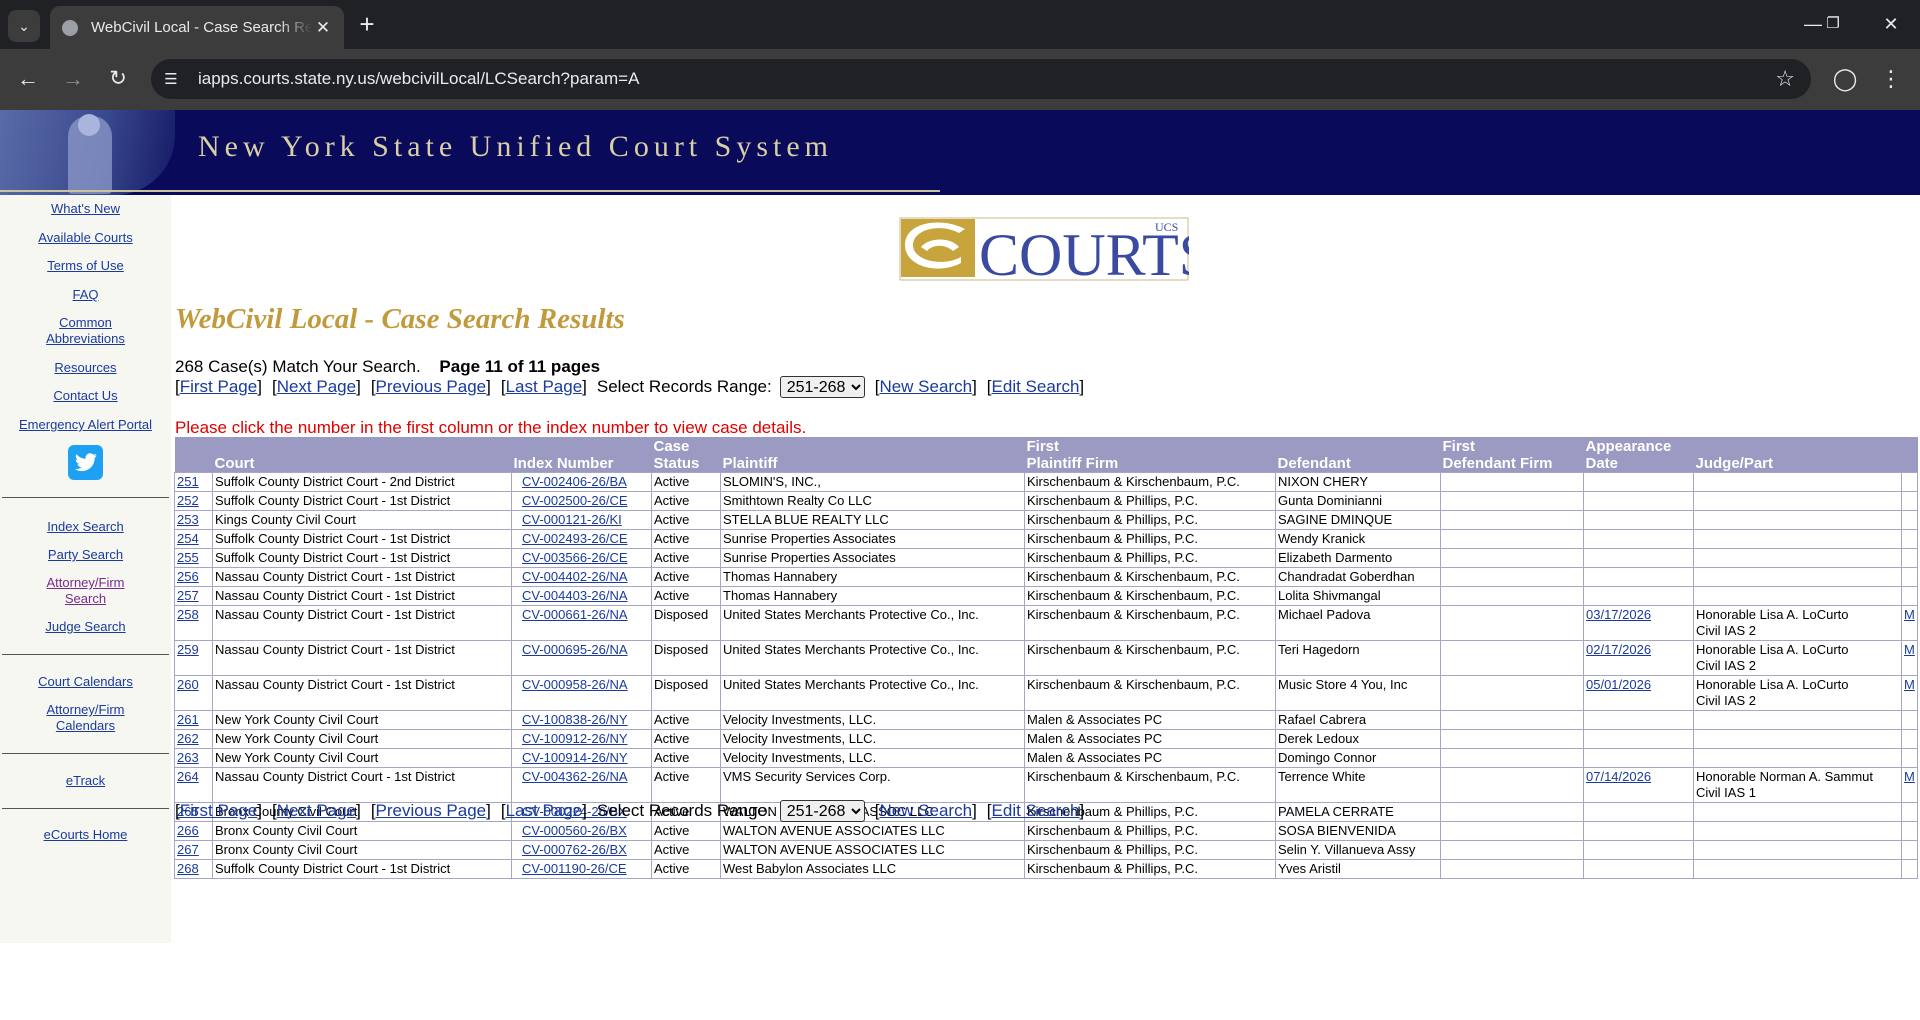  What do you see at coordinates (70, 27) in the screenshot?
I see `globe-icon` at bounding box center [70, 27].